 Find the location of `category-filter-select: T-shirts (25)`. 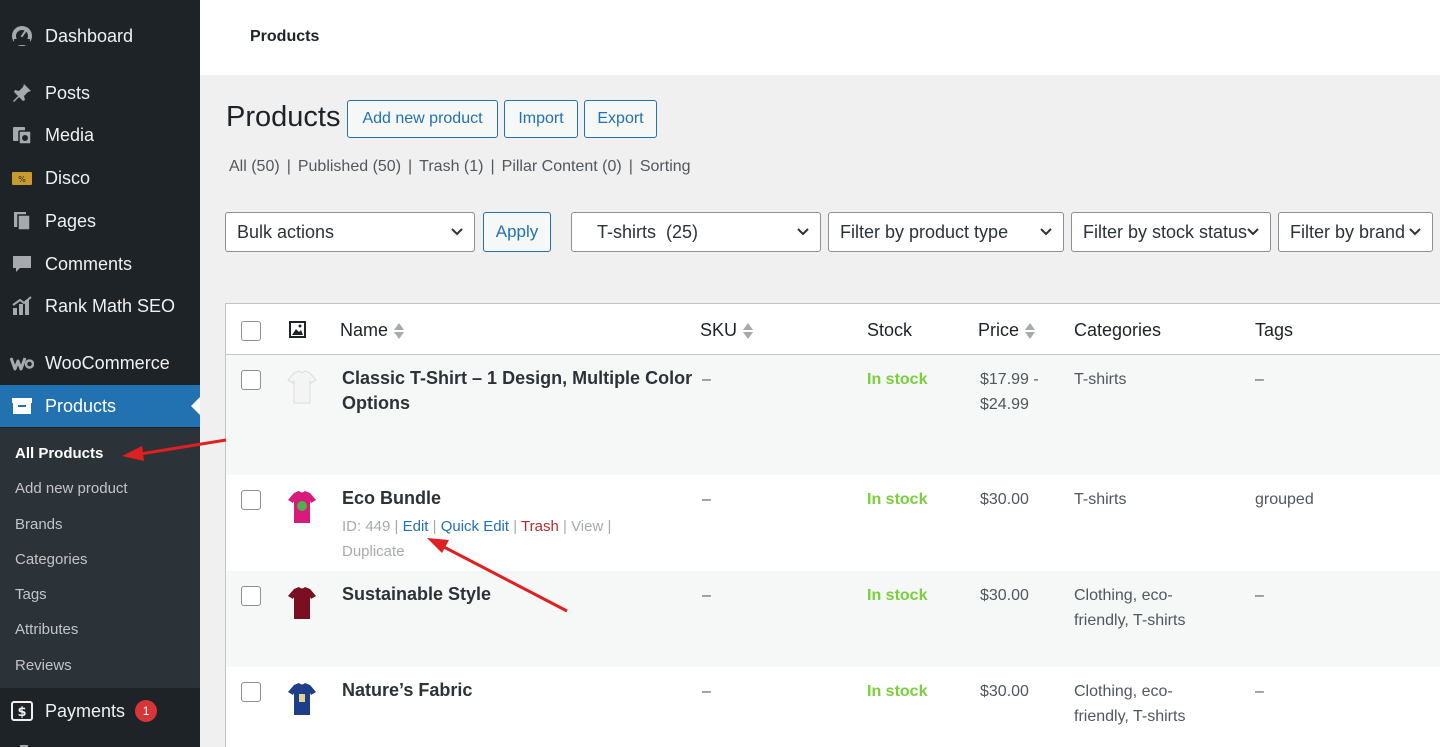

category-filter-select: T-shirts (25) is located at coordinates (696, 232).